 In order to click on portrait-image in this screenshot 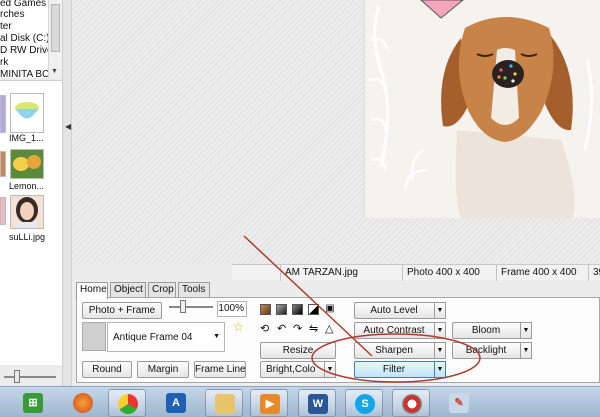, I will do `click(27, 212)`.